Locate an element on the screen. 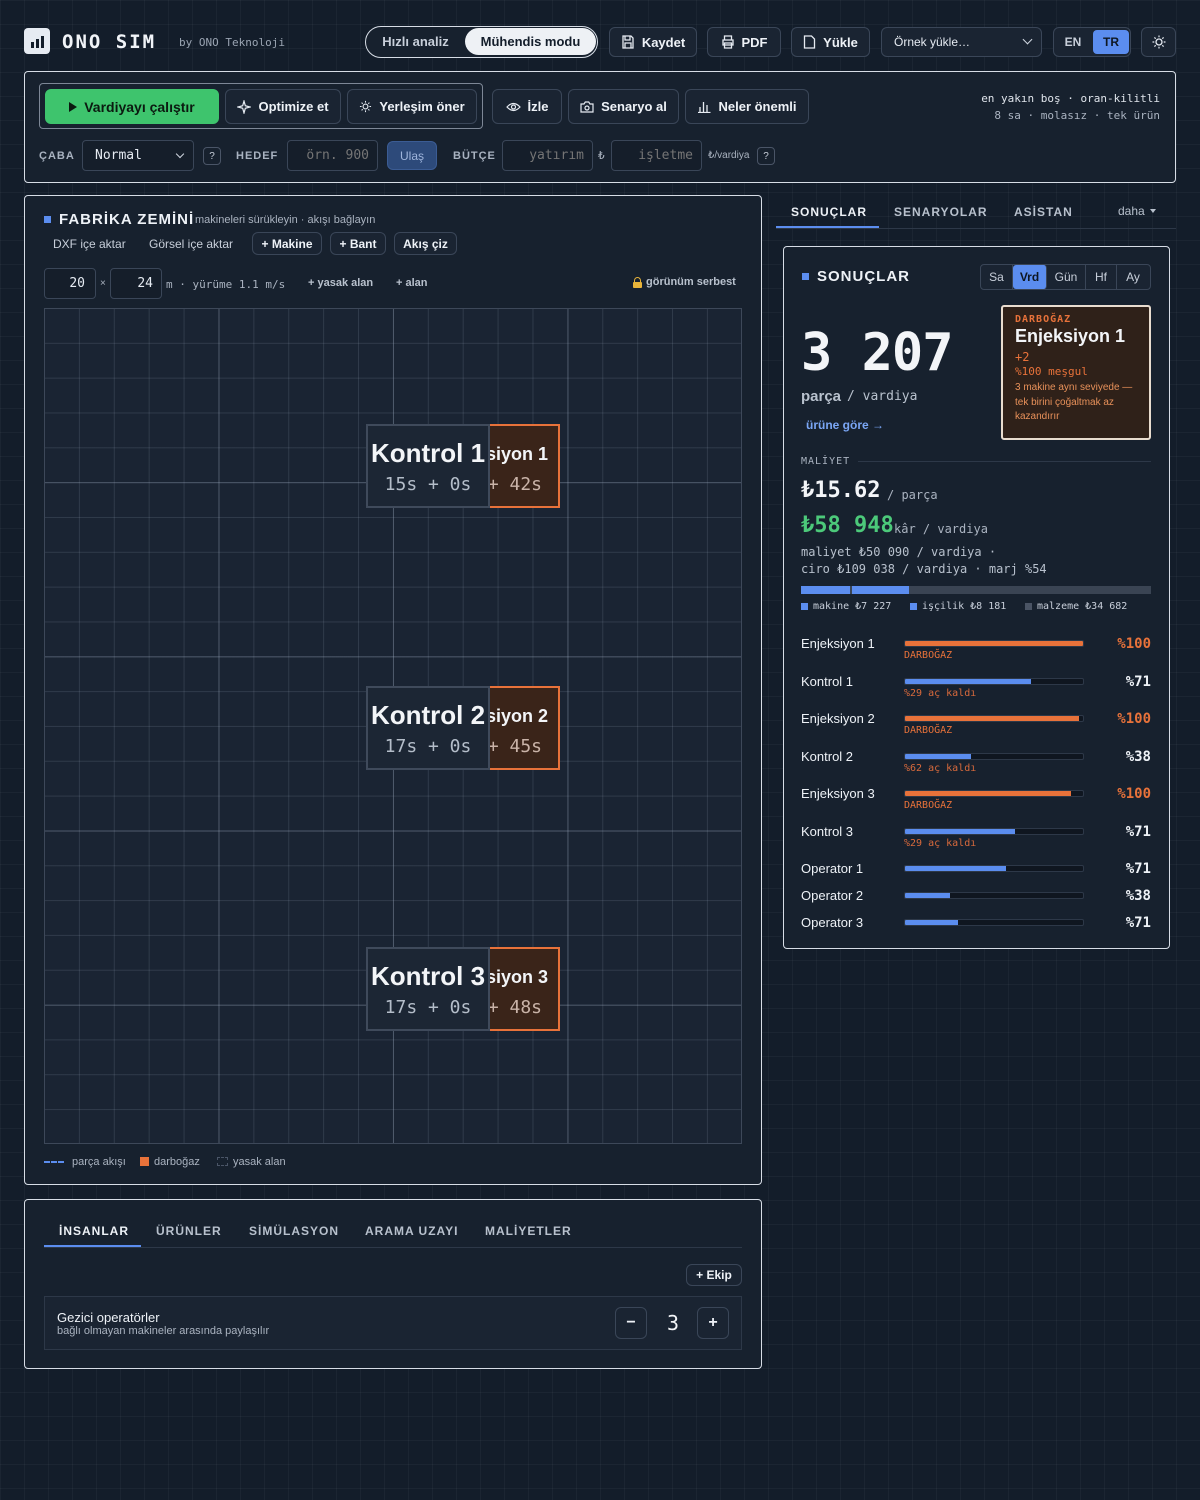 This screenshot has width=1200, height=1500. lang-en-button: EN is located at coordinates (1073, 42).